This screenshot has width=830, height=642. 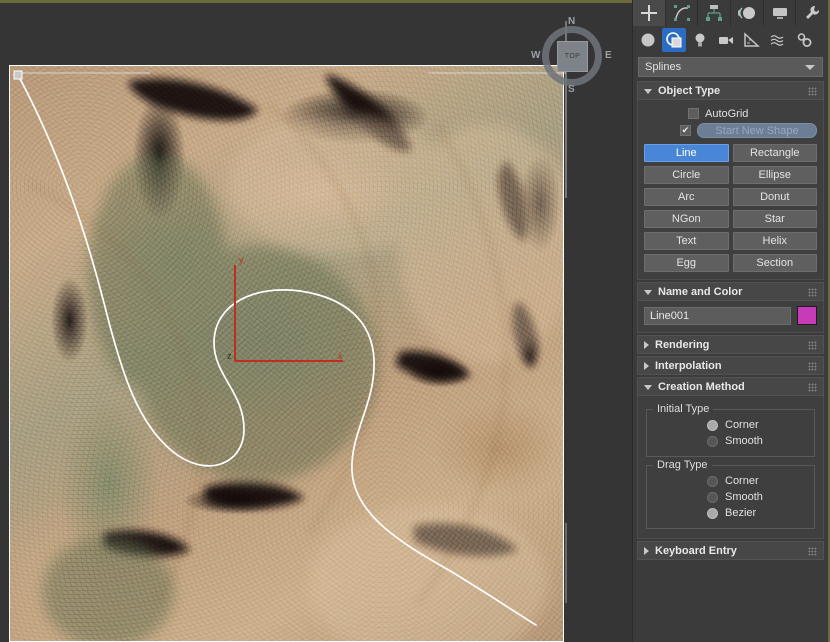 What do you see at coordinates (717, 315) in the screenshot?
I see `object-name-input: Line001` at bounding box center [717, 315].